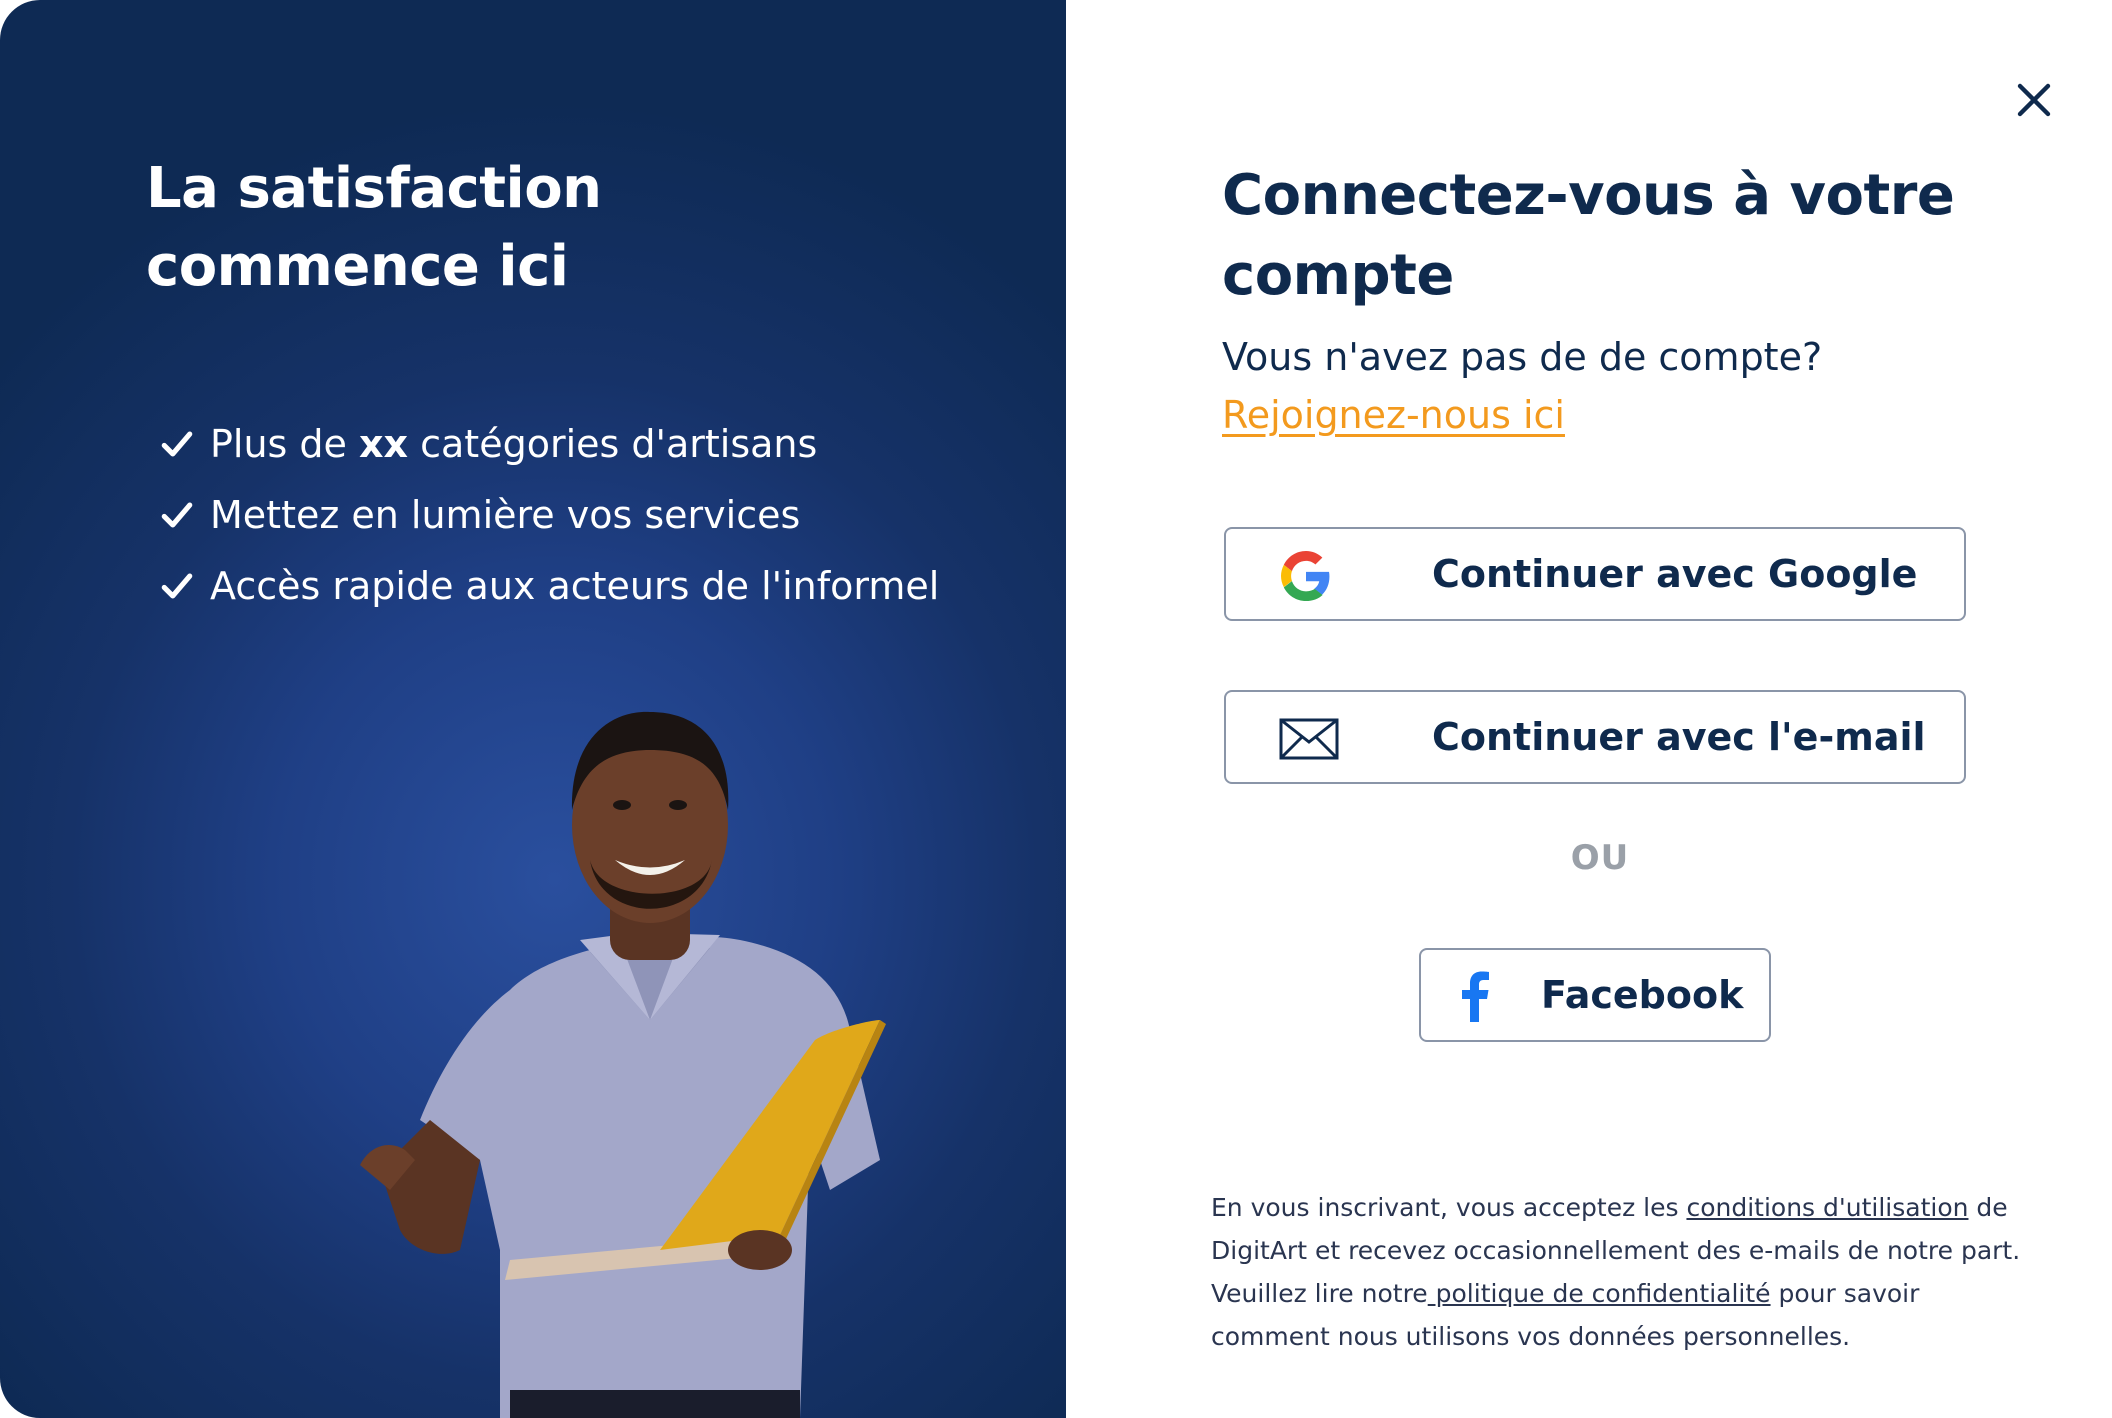 The height and width of the screenshot is (1418, 2112). I want to click on feature-item: Accès rapide aux acteurs de l'informel, so click(549, 585).